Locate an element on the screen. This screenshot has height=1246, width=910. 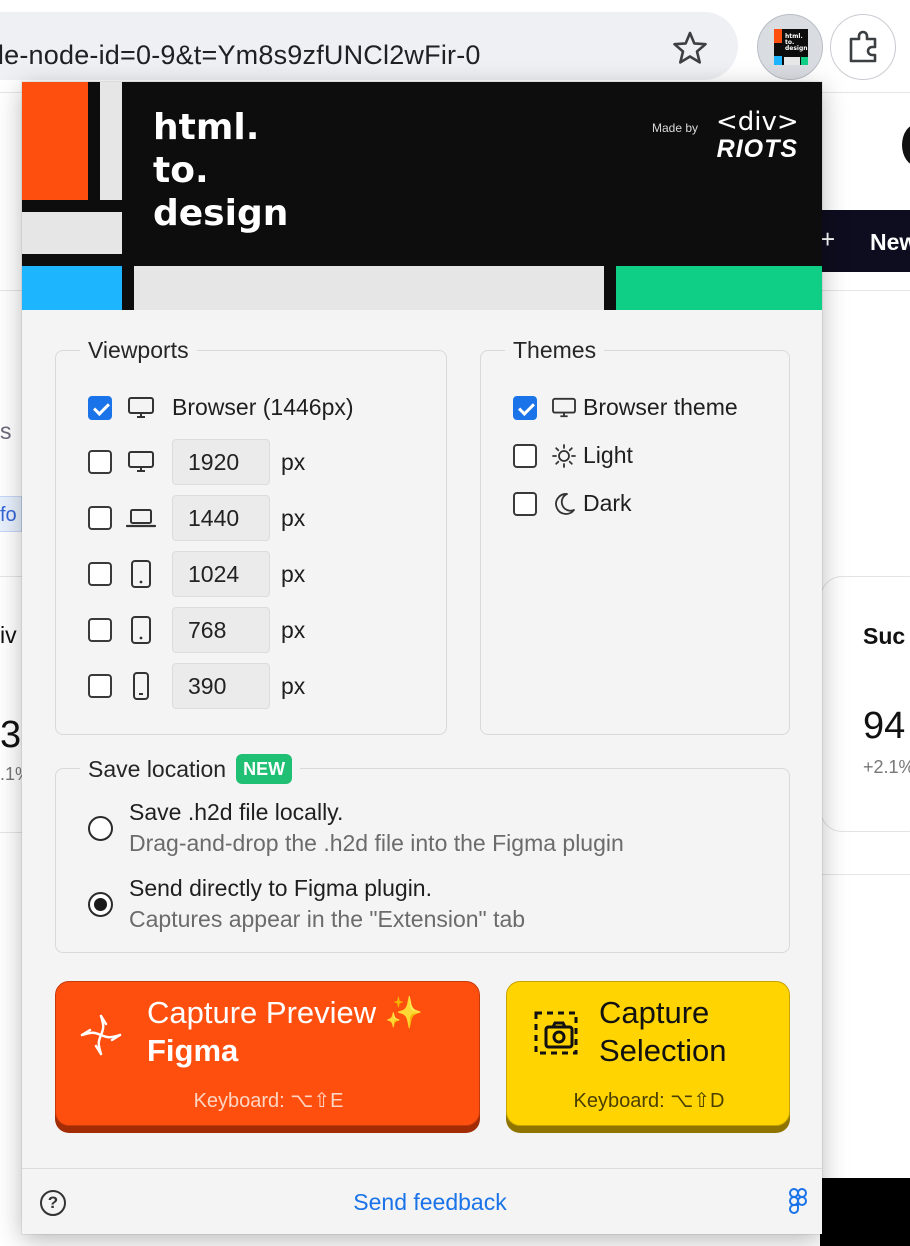
gray-strip is located at coordinates (369, 288).